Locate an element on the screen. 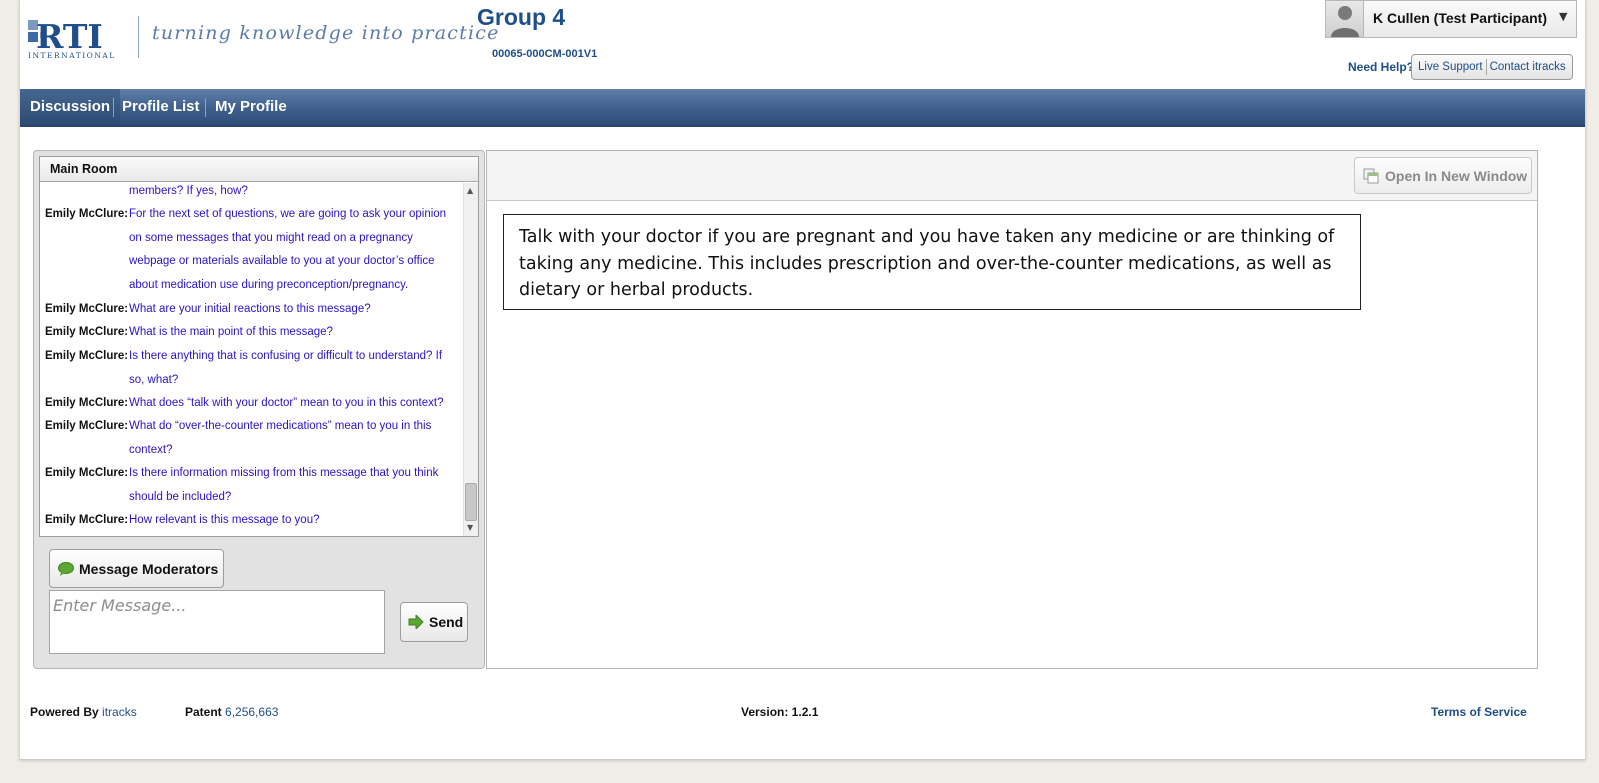  patent-label: Patent is located at coordinates (203, 712).